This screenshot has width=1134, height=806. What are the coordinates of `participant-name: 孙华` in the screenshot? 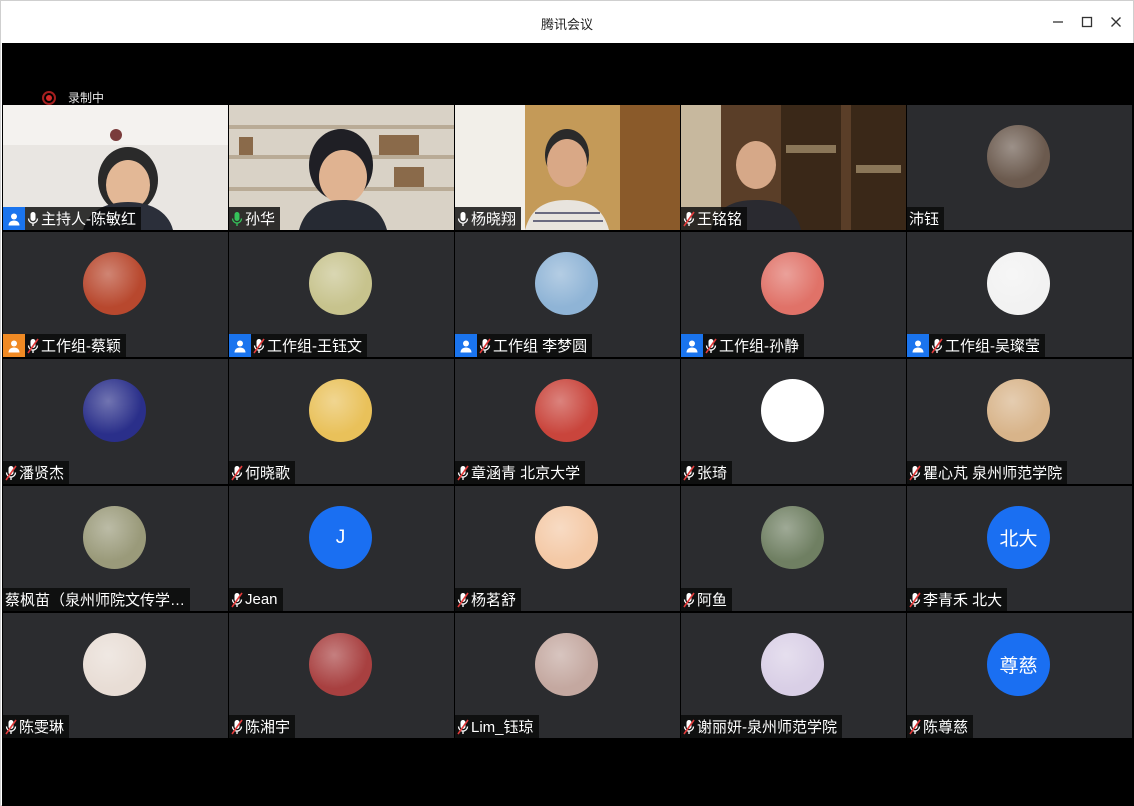 It's located at (260, 219).